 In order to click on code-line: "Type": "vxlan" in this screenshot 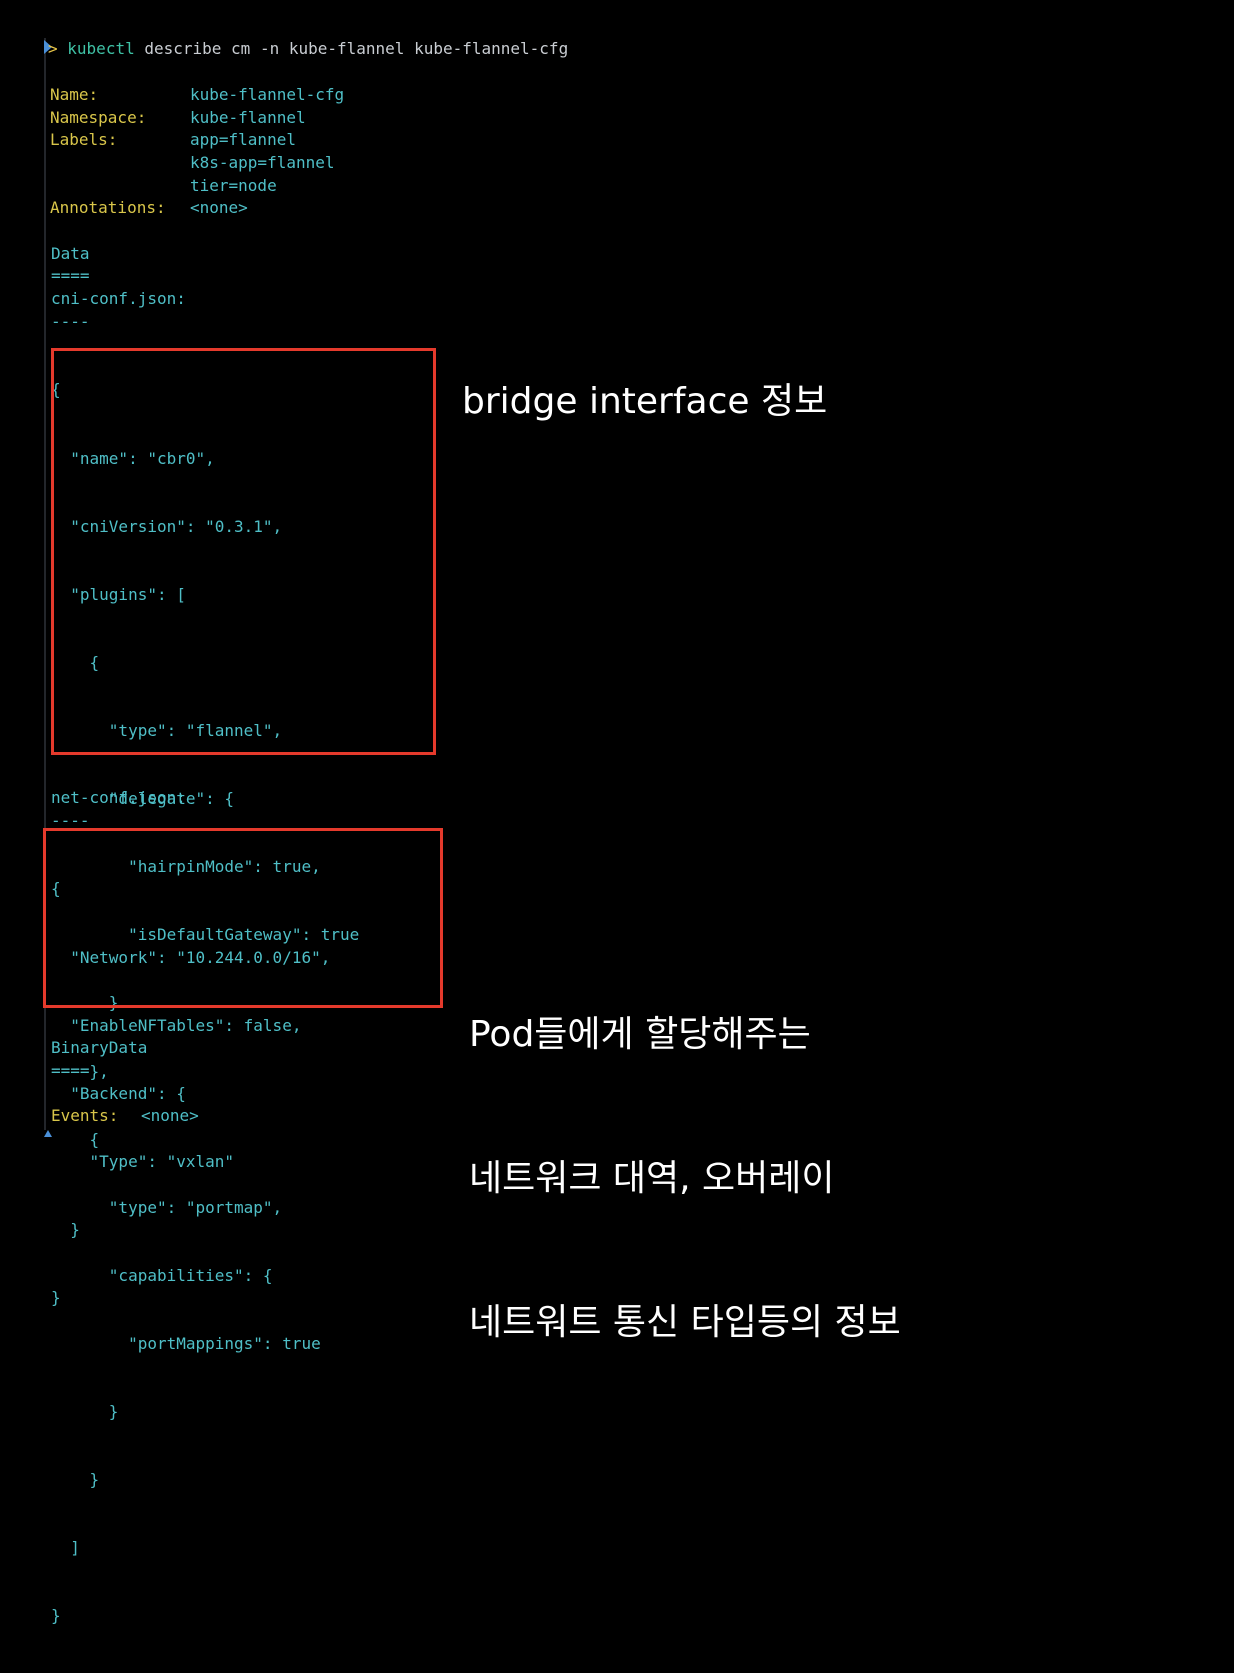, I will do `click(143, 1161)`.